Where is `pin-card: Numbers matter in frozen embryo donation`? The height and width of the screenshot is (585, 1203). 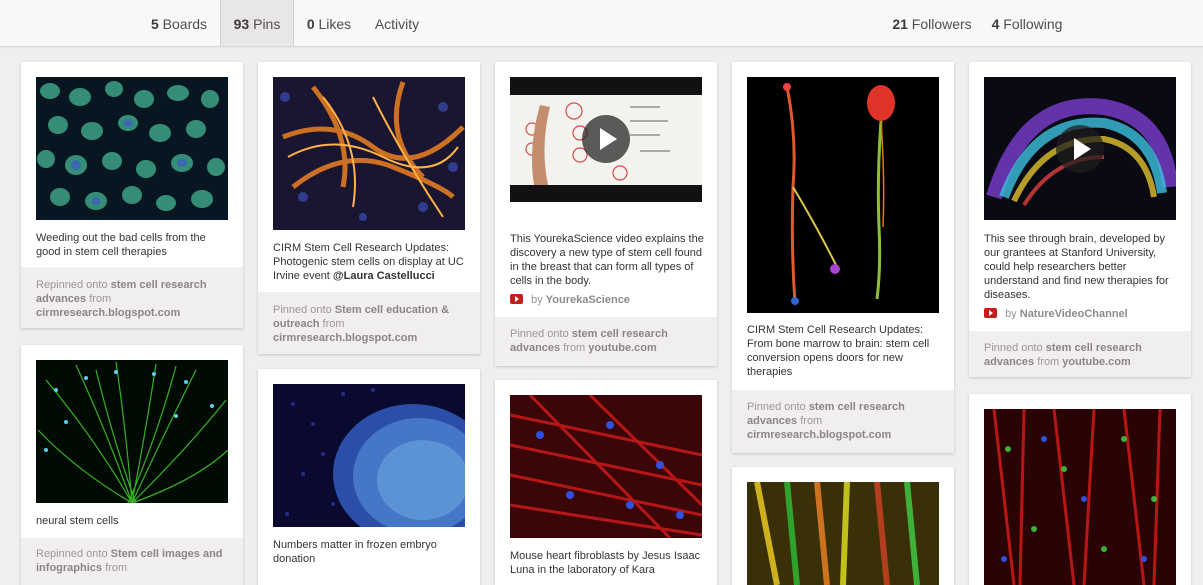 pin-card: Numbers matter in frozen embryo donation is located at coordinates (369, 477).